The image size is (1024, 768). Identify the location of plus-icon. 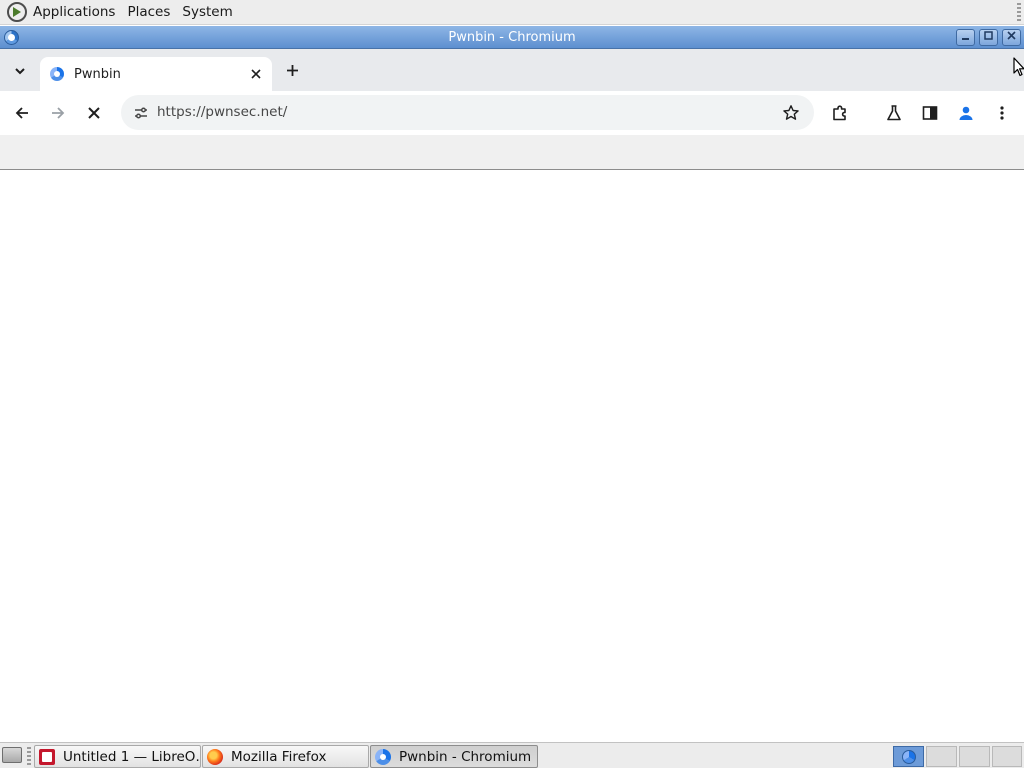
(292, 70).